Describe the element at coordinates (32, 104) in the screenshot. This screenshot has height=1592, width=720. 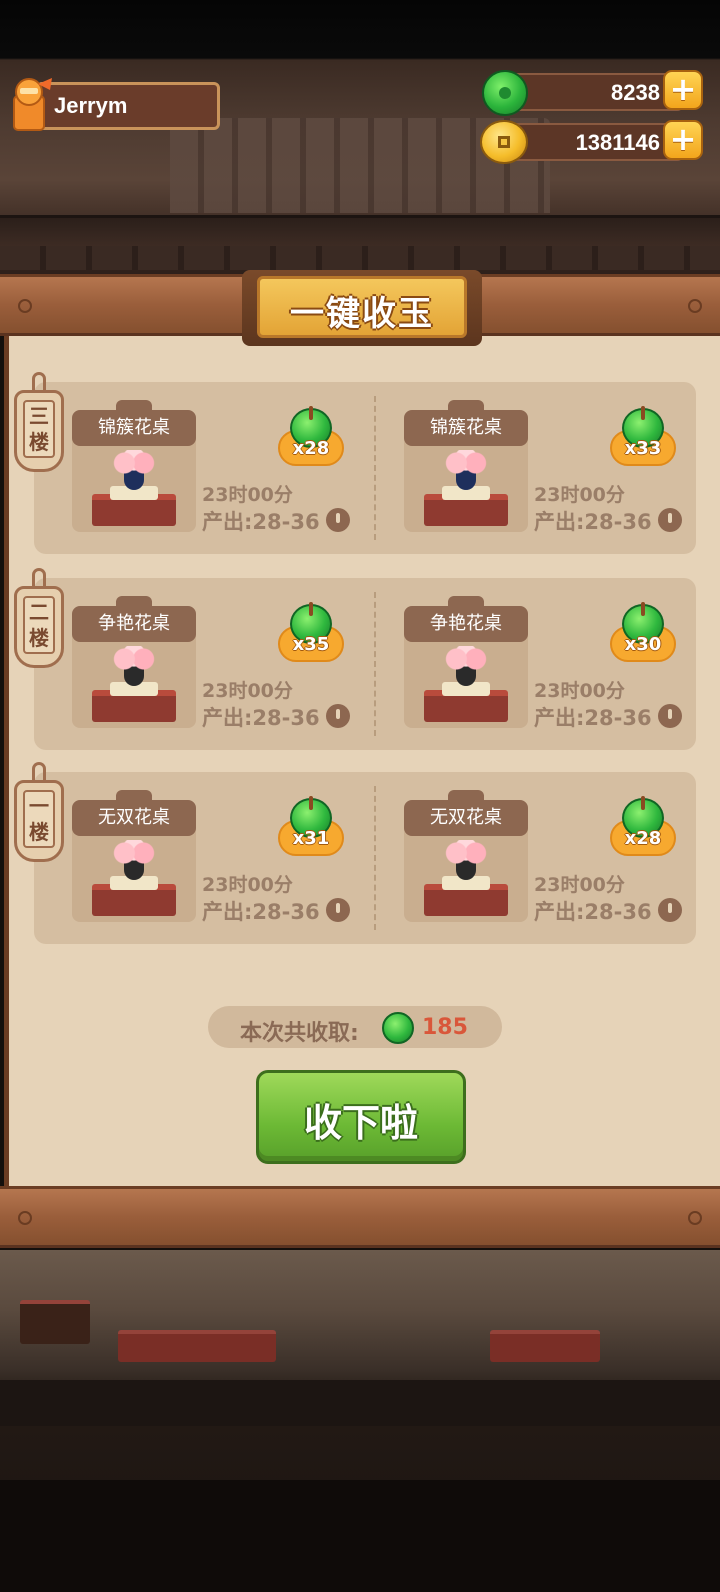
I see `avatar` at that location.